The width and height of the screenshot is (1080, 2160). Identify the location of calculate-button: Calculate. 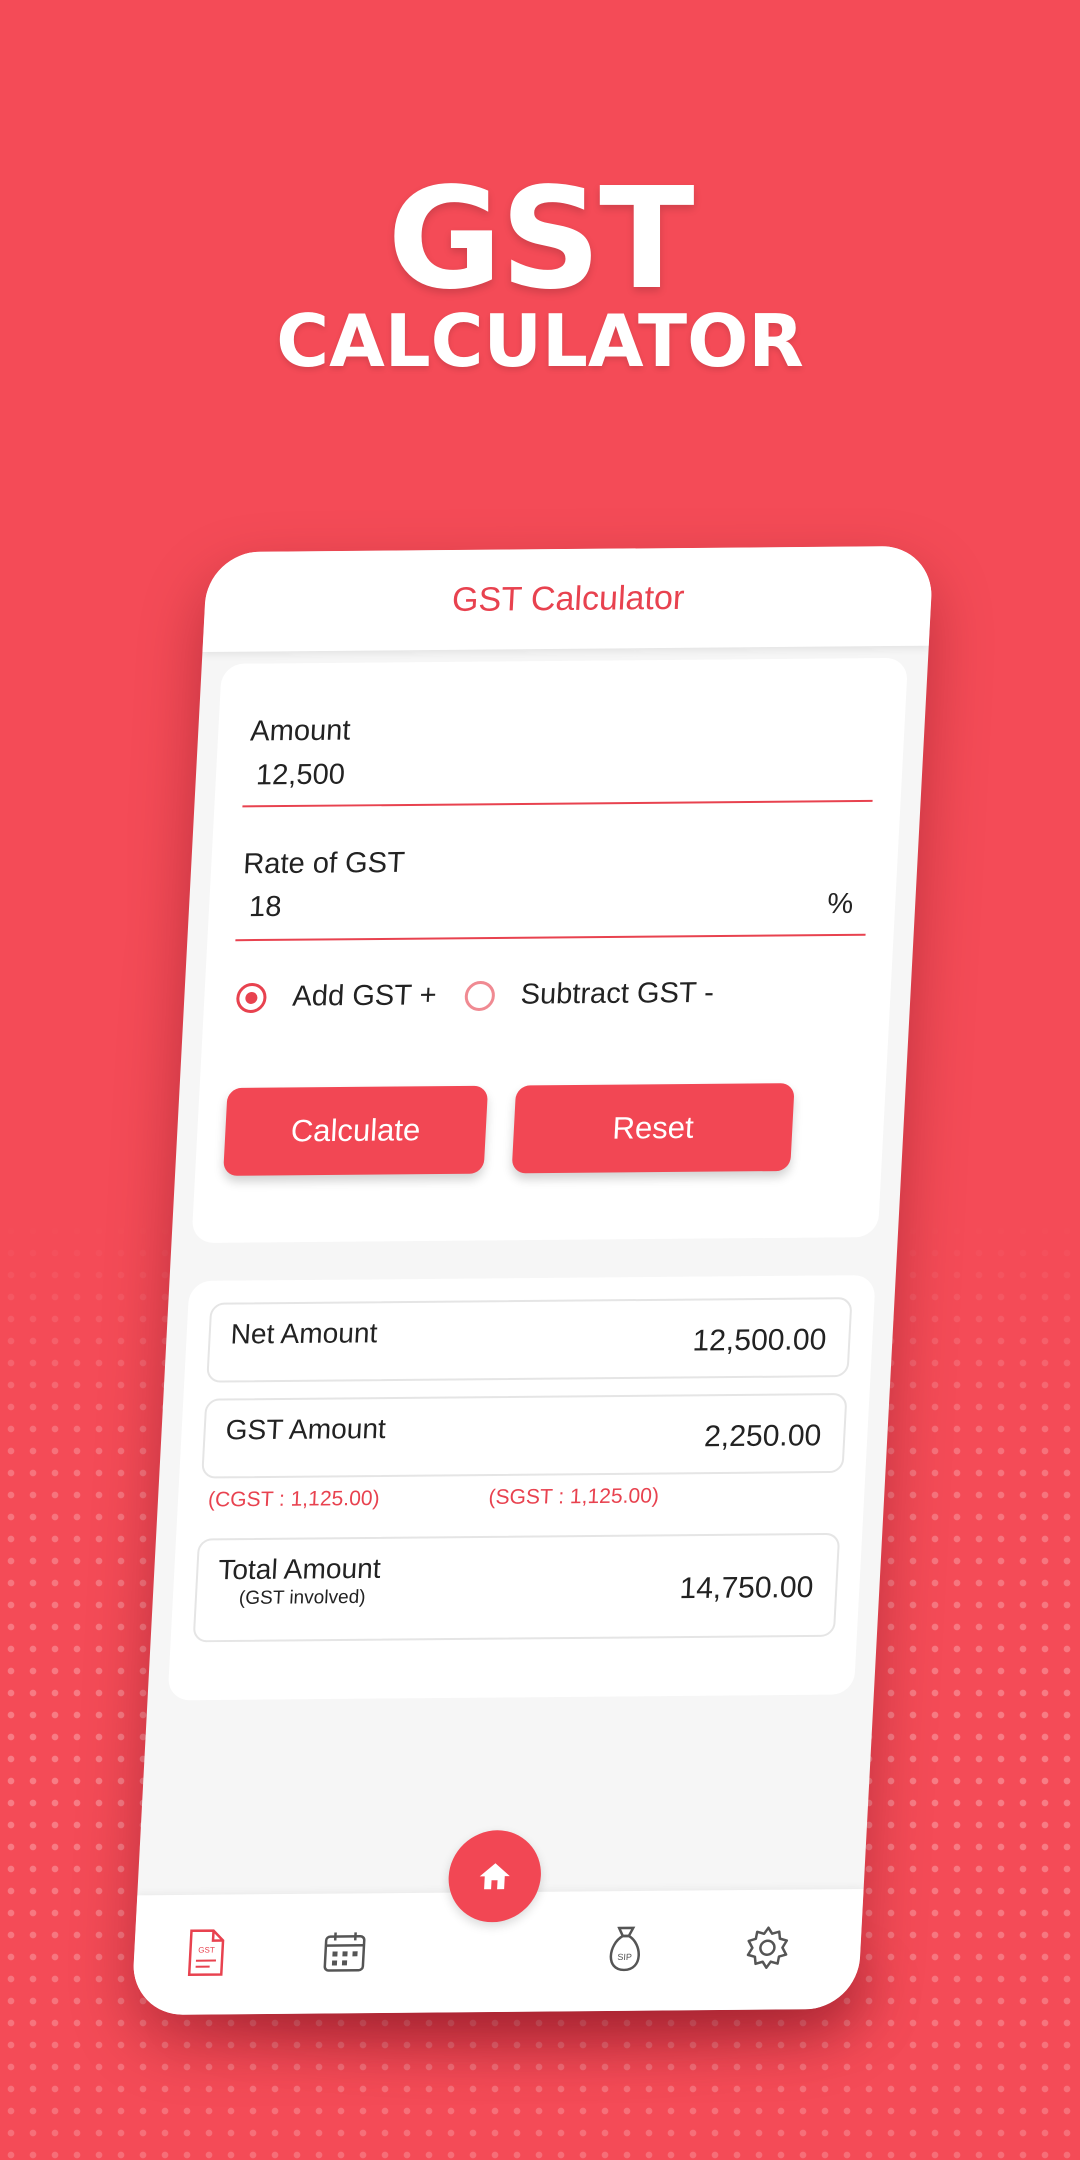
(356, 1130).